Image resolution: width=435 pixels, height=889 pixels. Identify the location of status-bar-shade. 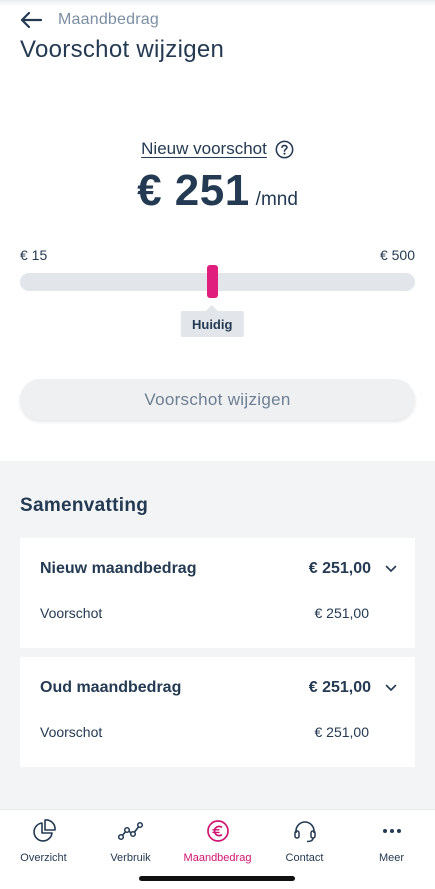
(217, 3).